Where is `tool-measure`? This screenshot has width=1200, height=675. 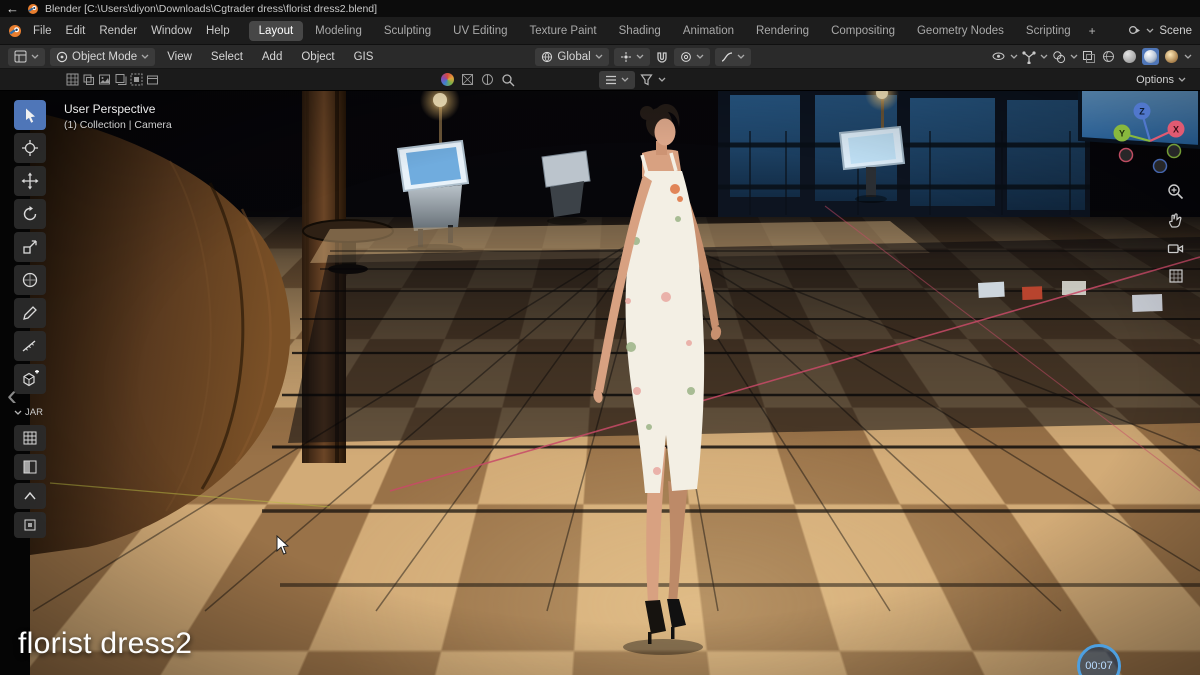 tool-measure is located at coordinates (30, 346).